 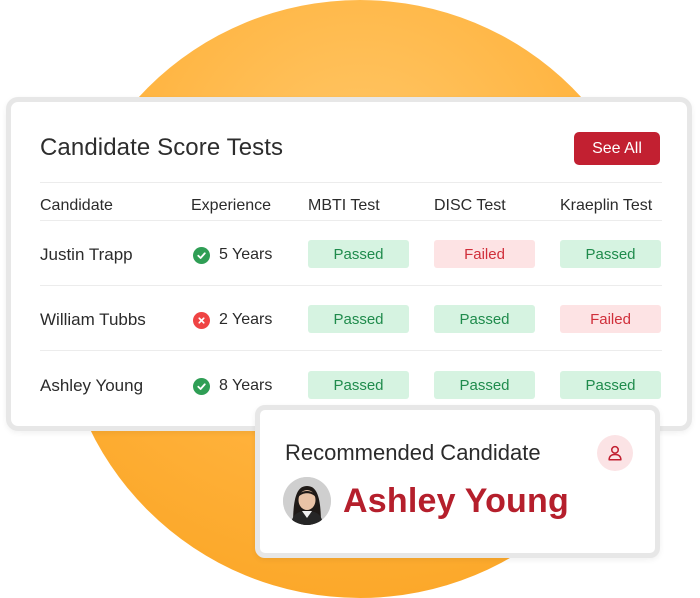 I want to click on experience-cell: 2 Years, so click(x=232, y=320).